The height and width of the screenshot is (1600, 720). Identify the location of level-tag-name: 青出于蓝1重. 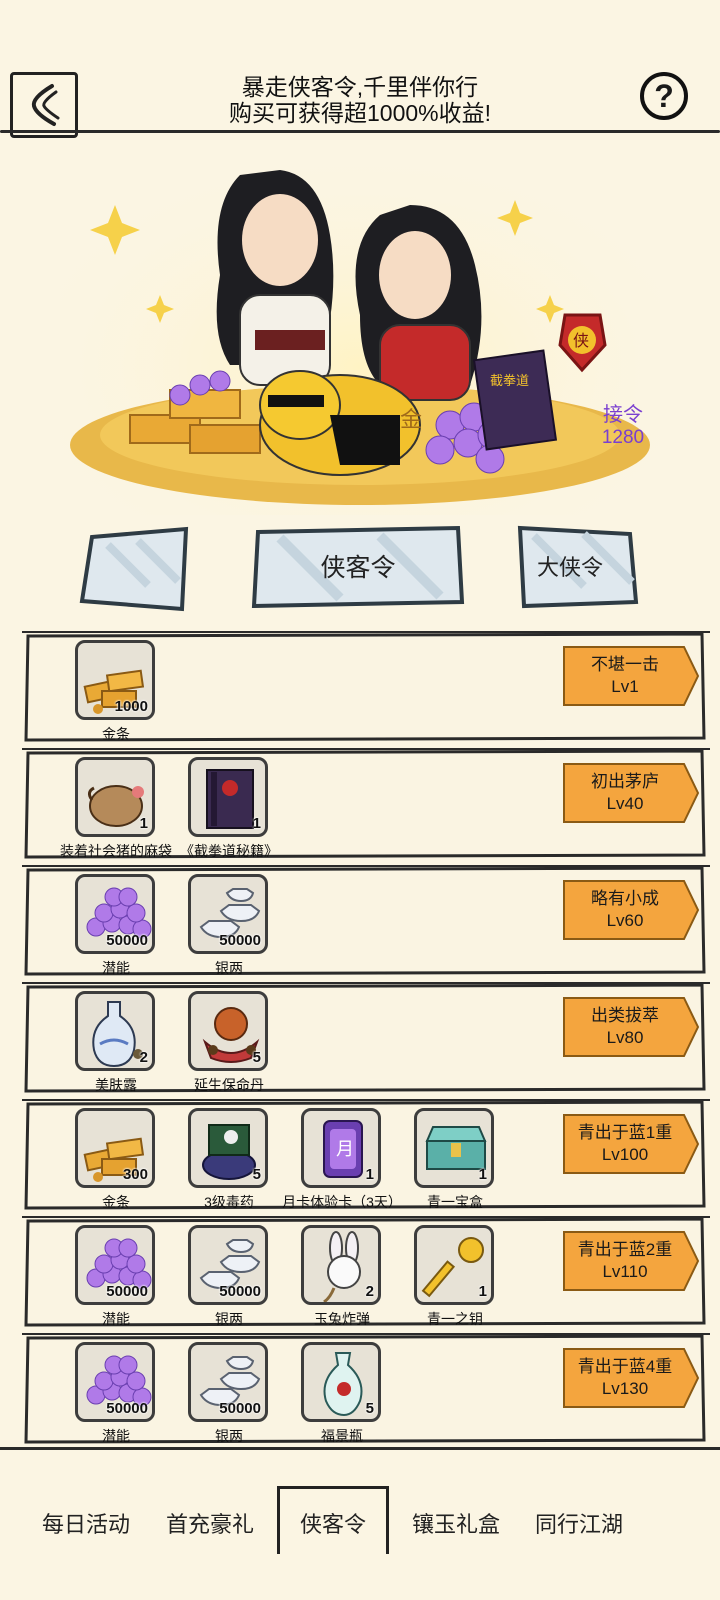
(625, 1132).